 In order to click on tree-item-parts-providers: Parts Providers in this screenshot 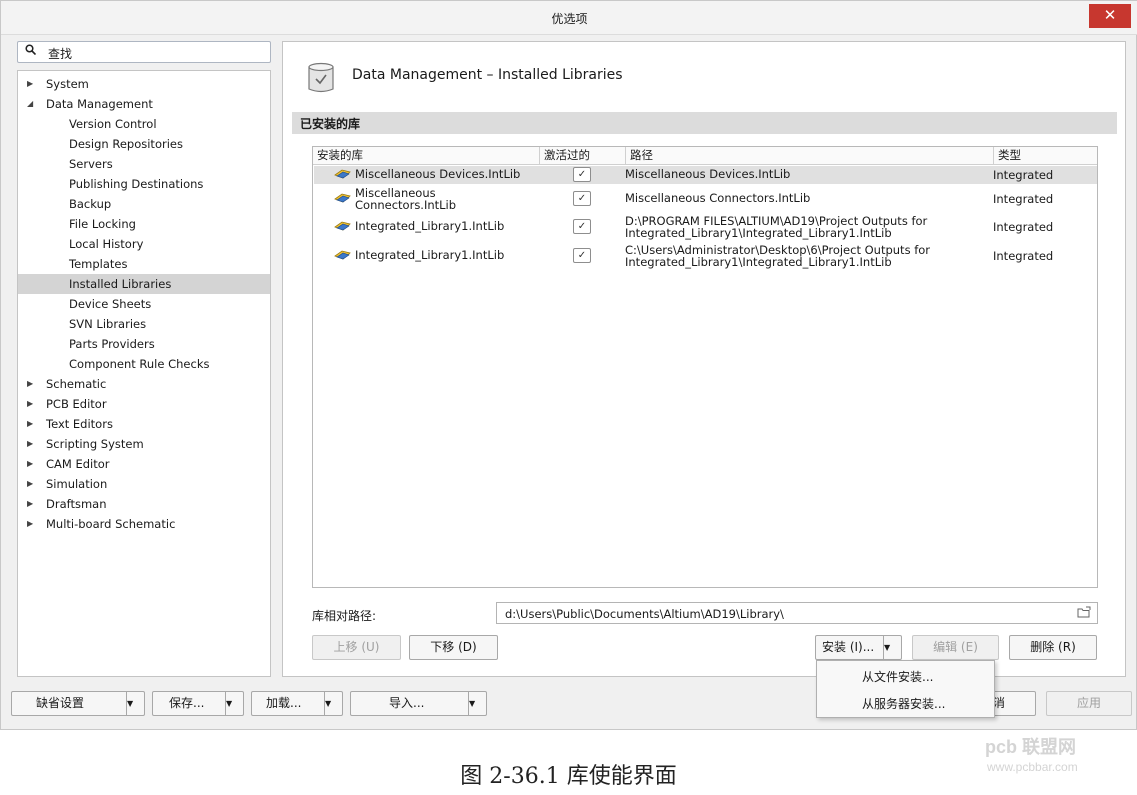, I will do `click(144, 344)`.